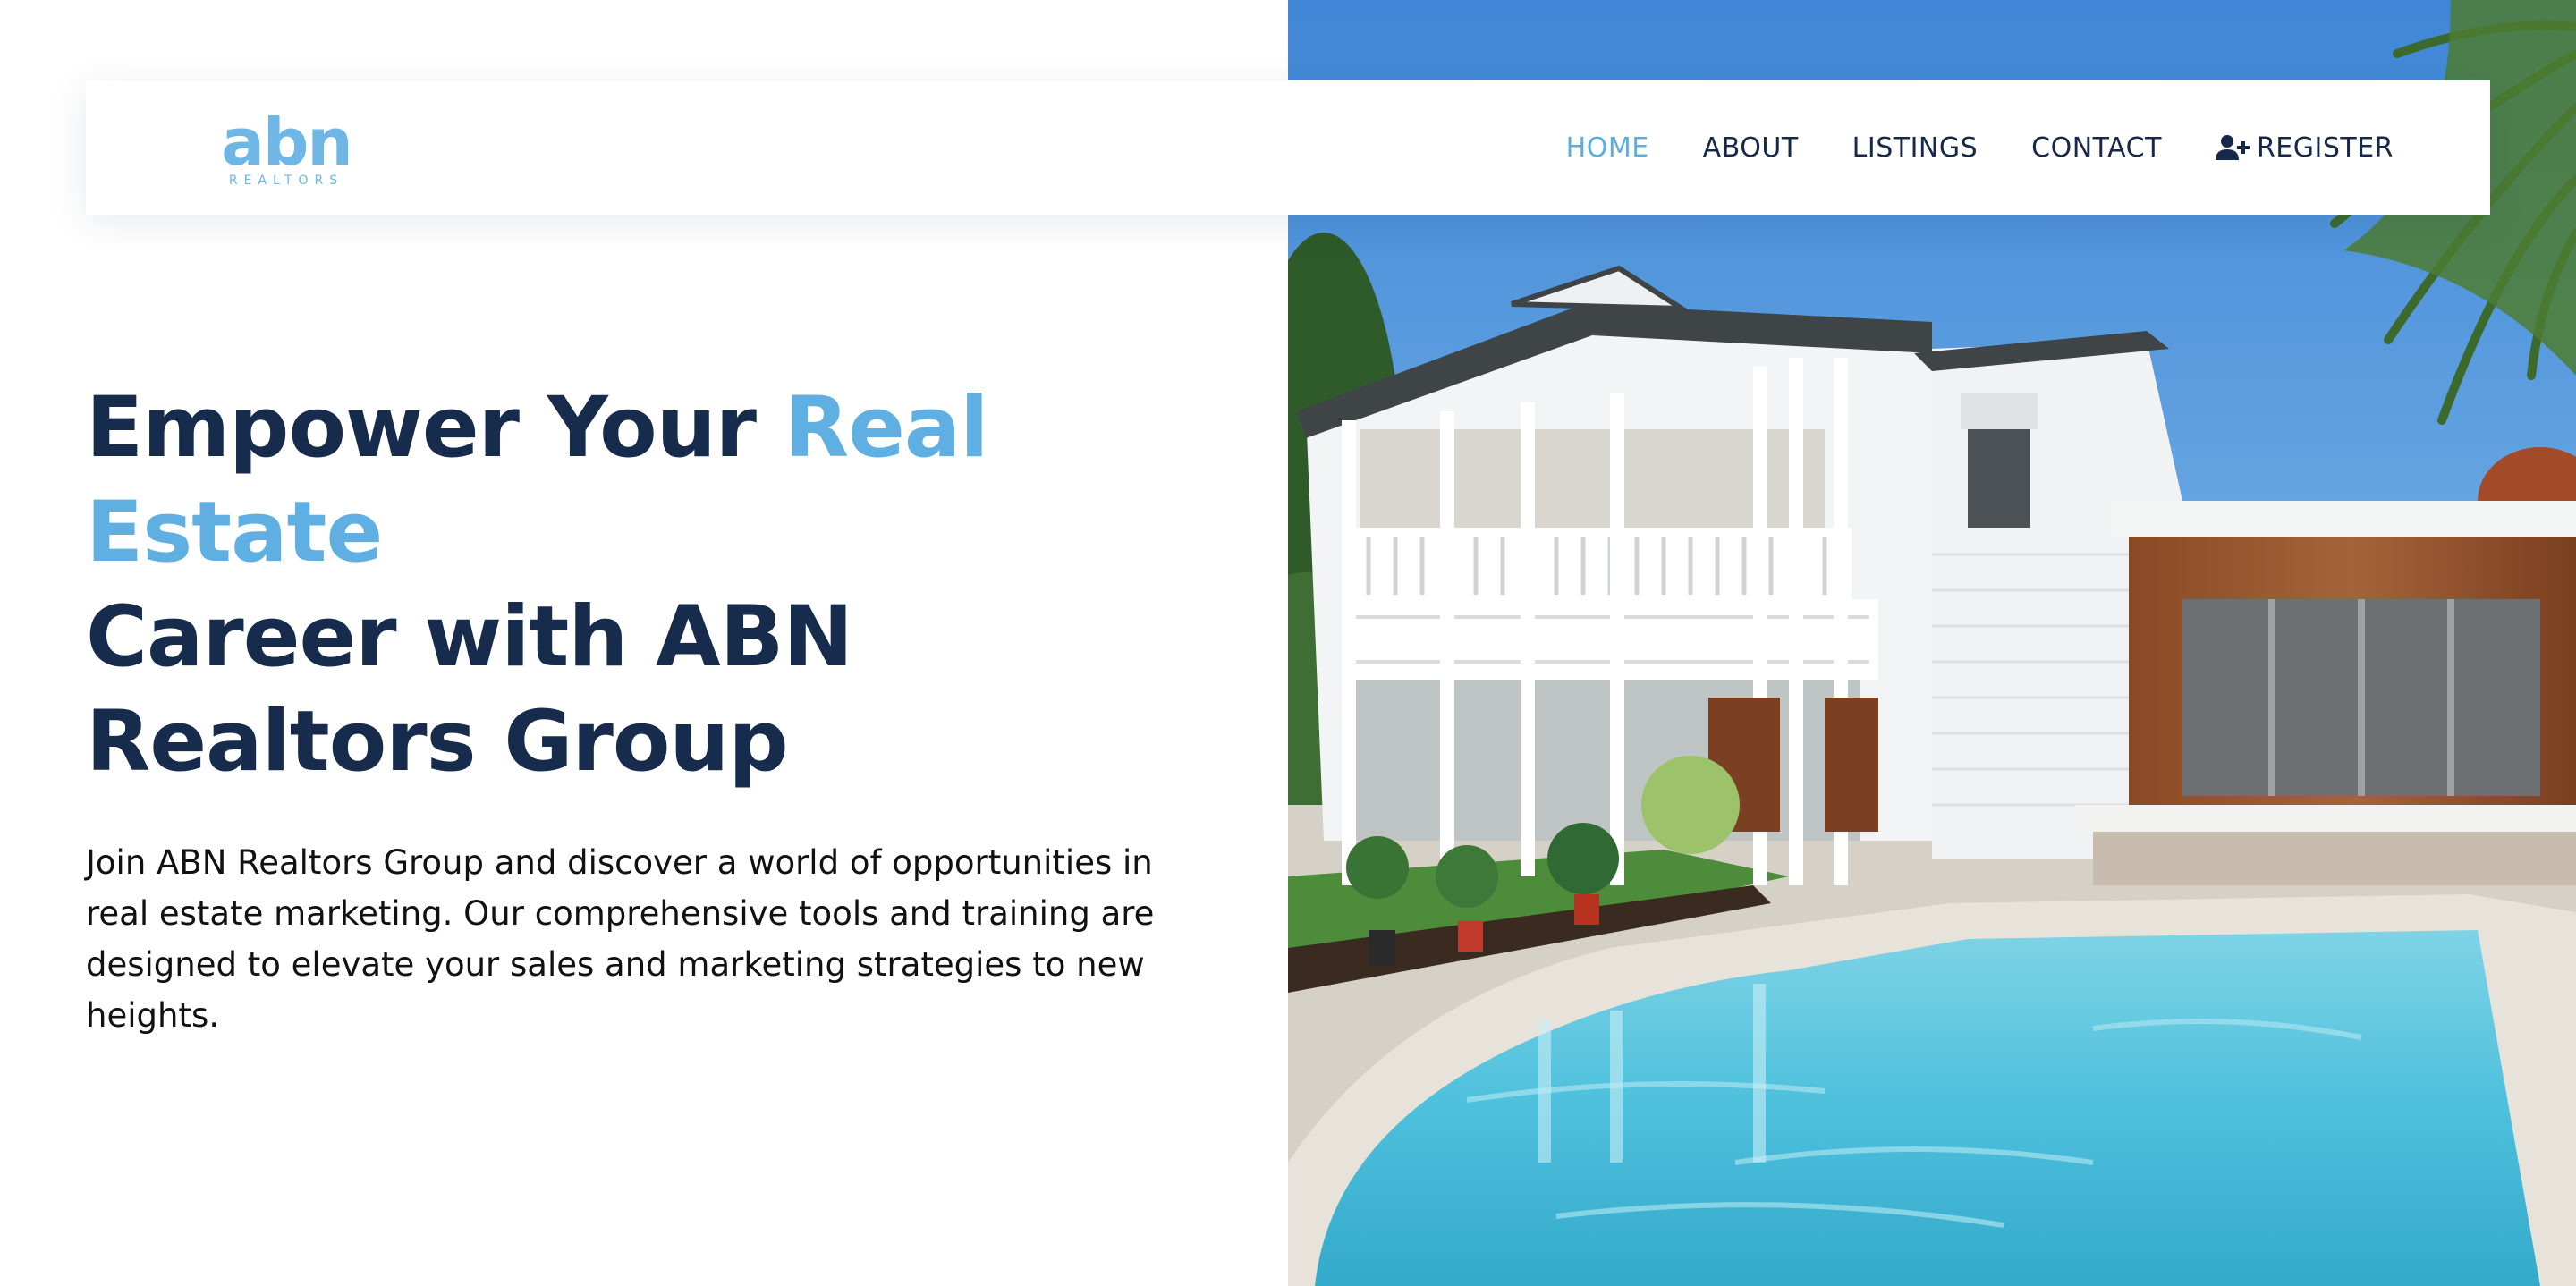  I want to click on main-nav: HOME ABOUT LISTINGS CONTACT REGISTER, so click(1980, 148).